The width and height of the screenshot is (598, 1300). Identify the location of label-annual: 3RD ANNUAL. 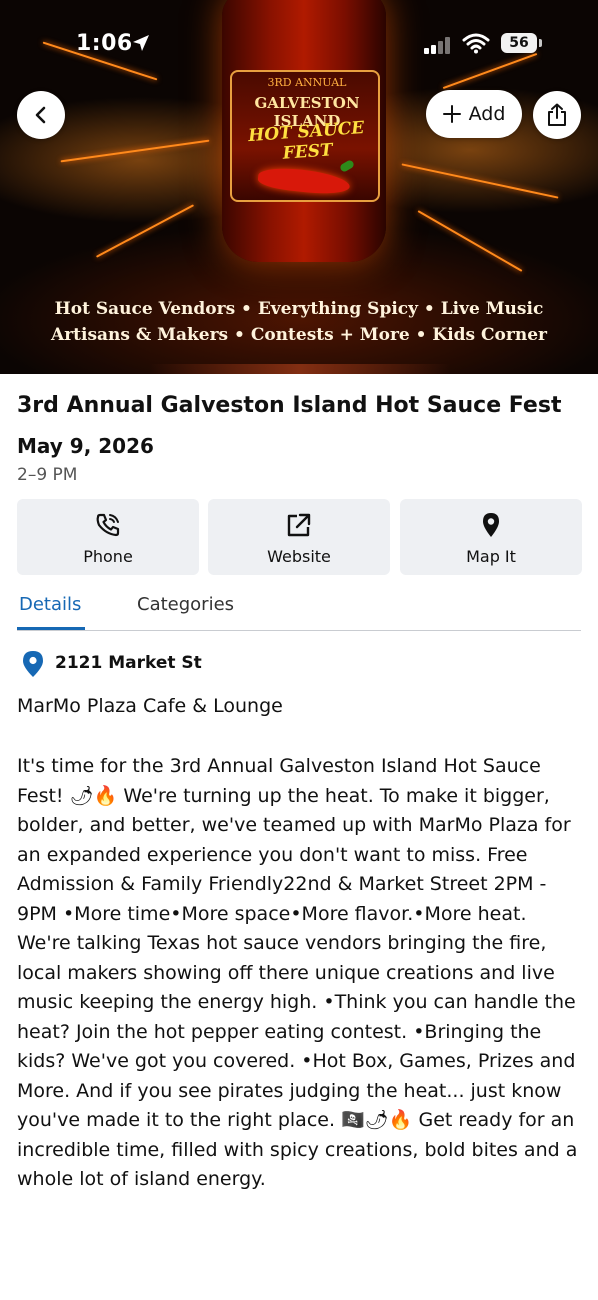
(307, 82).